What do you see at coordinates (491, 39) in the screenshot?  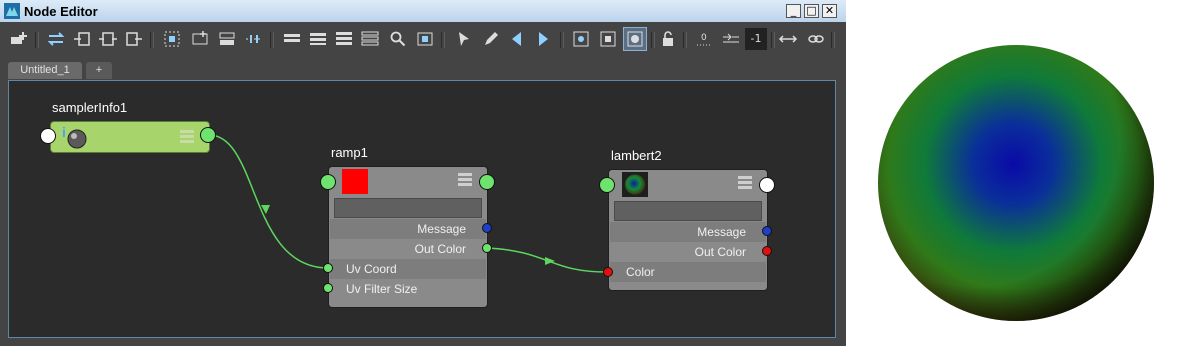 I see `edit-icon` at bounding box center [491, 39].